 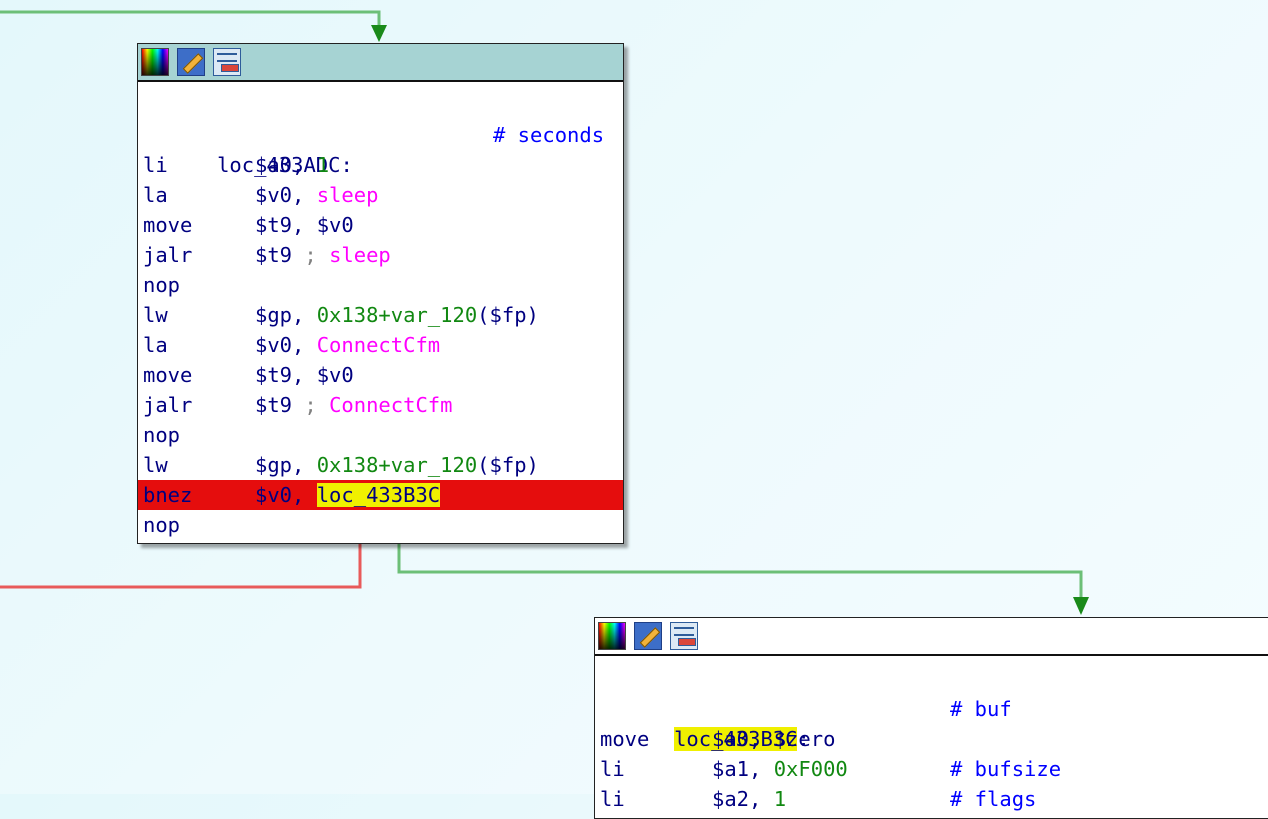 What do you see at coordinates (1081, 606) in the screenshot?
I see `edge-false-branch-arrow` at bounding box center [1081, 606].